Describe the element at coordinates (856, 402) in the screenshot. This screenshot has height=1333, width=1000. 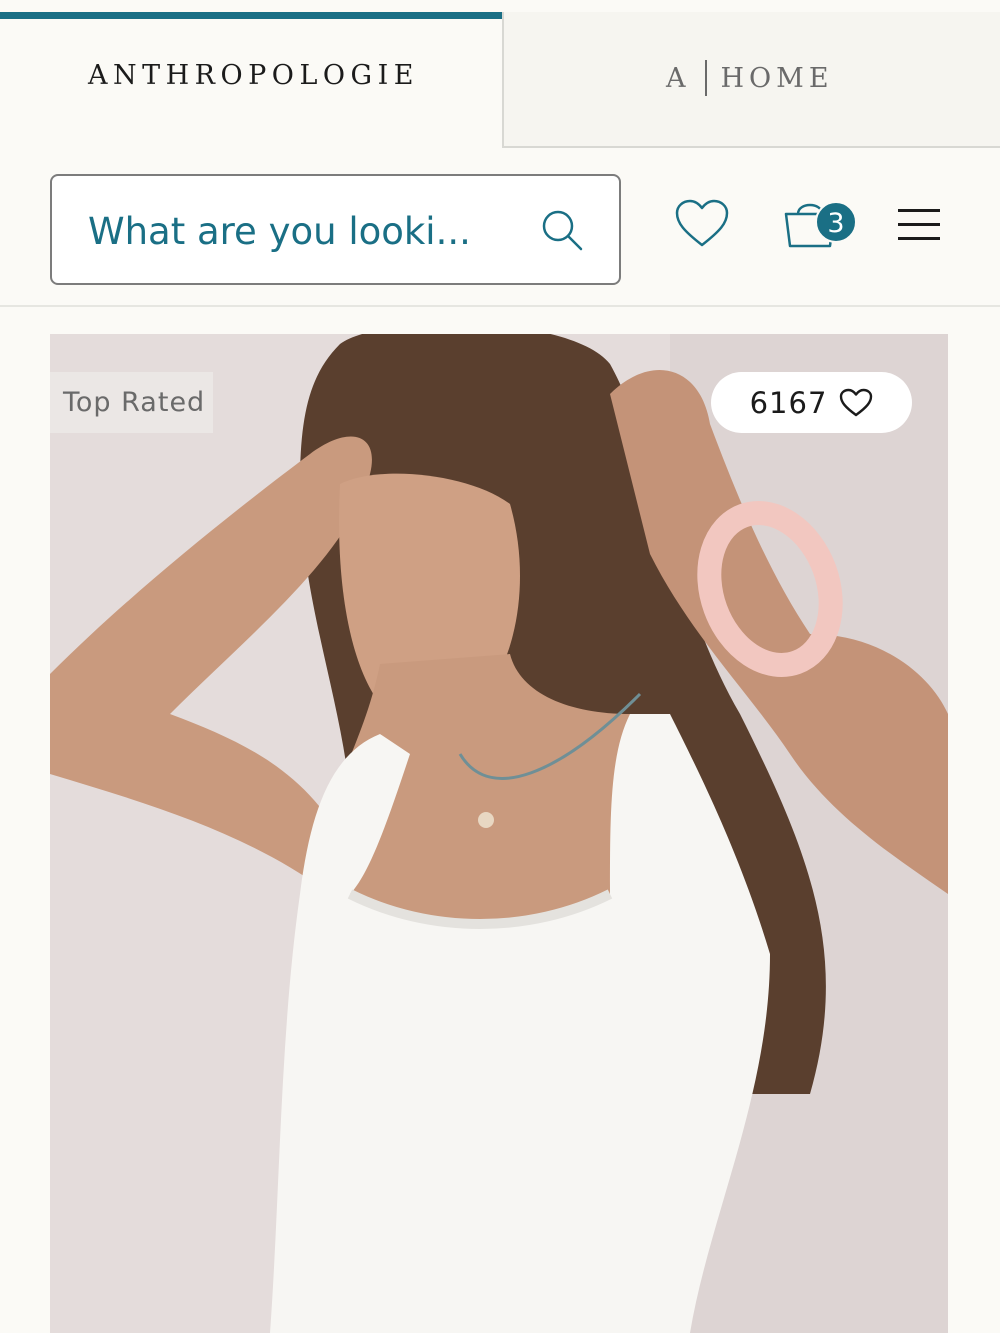
I see `heart-outline-icon` at that location.